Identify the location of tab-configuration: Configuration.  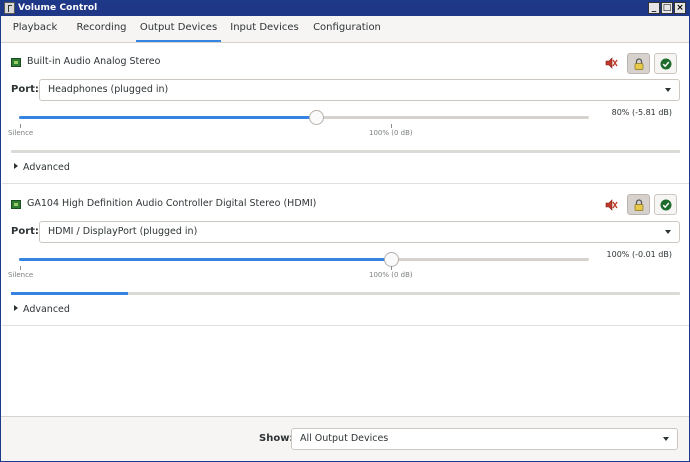
(347, 29).